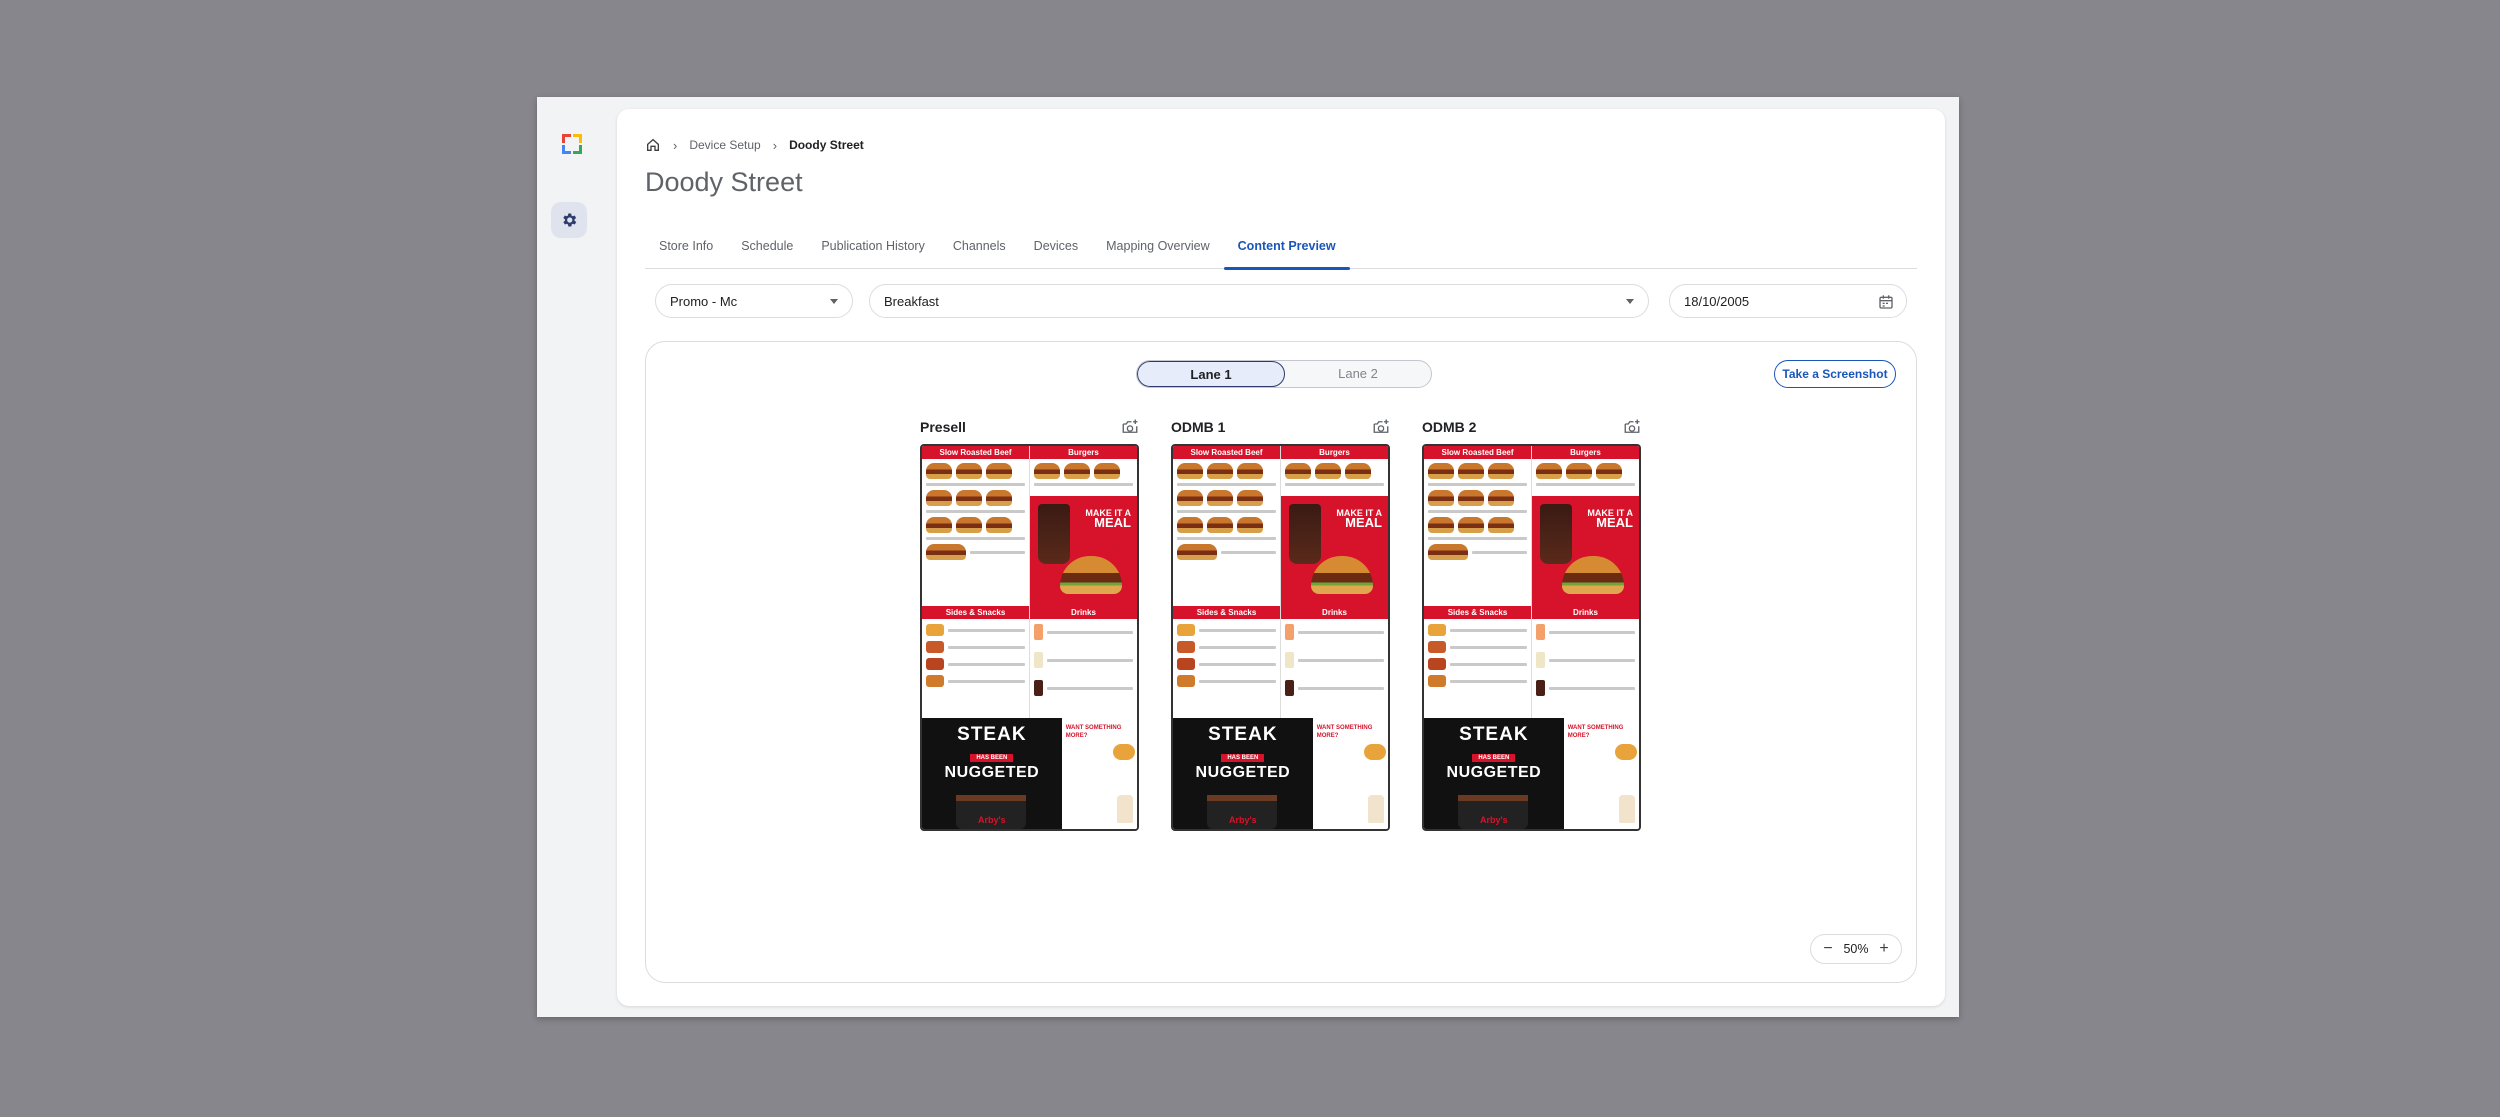  I want to click on date-value: 18/10/2005, so click(1717, 301).